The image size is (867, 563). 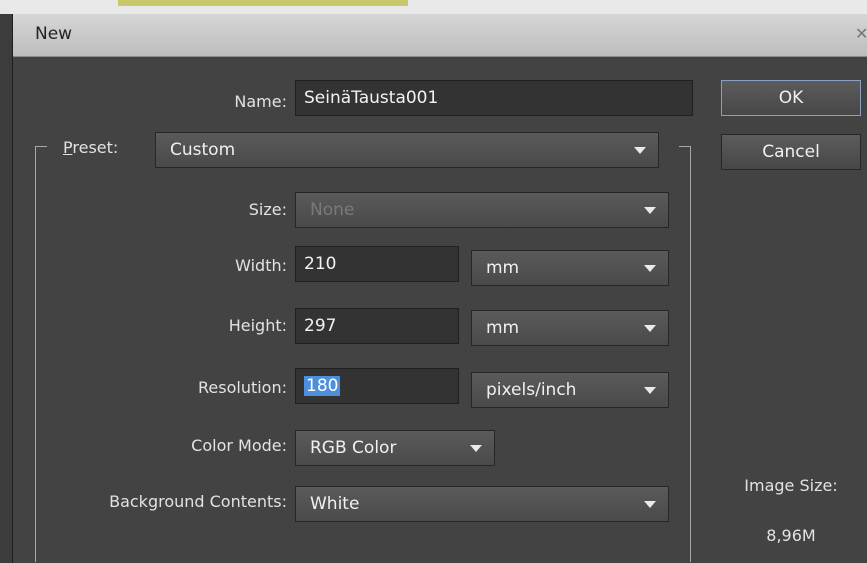 I want to click on resolution-unit-dropdown: pixels/inch, so click(x=570, y=390).